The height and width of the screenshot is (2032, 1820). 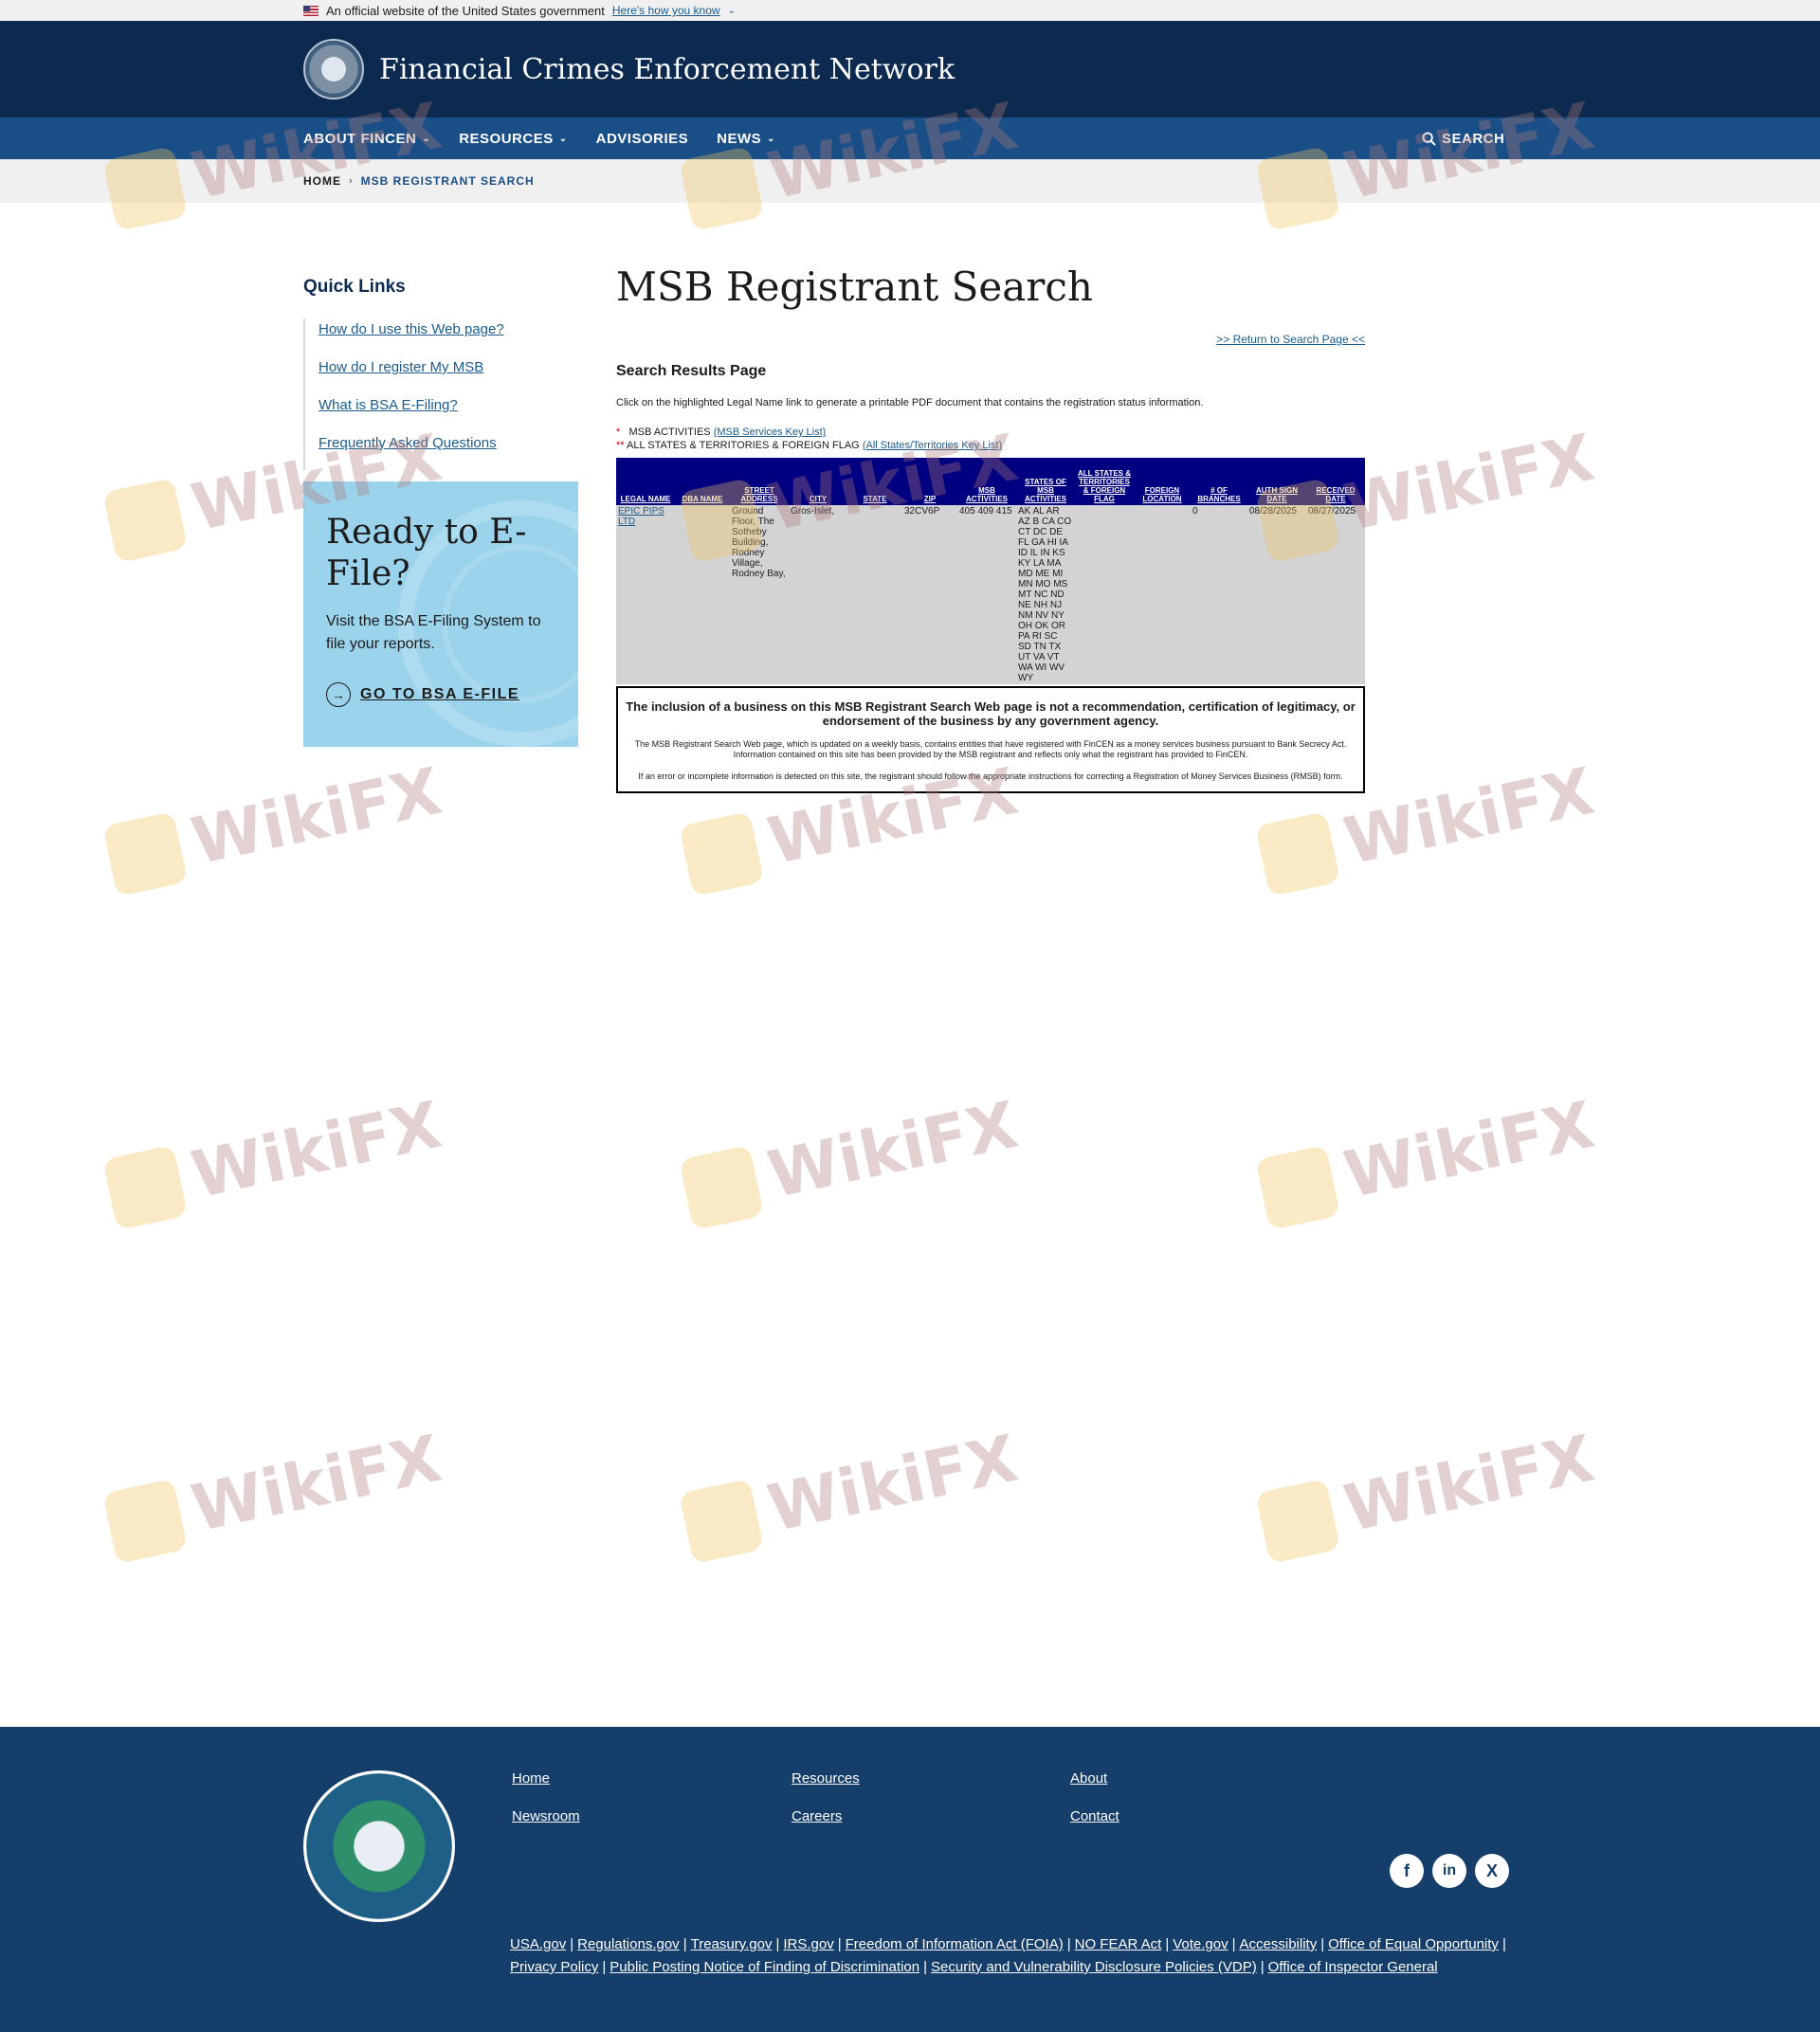 What do you see at coordinates (759, 481) in the screenshot?
I see `col-header-street-address: STREET ADDRESS` at bounding box center [759, 481].